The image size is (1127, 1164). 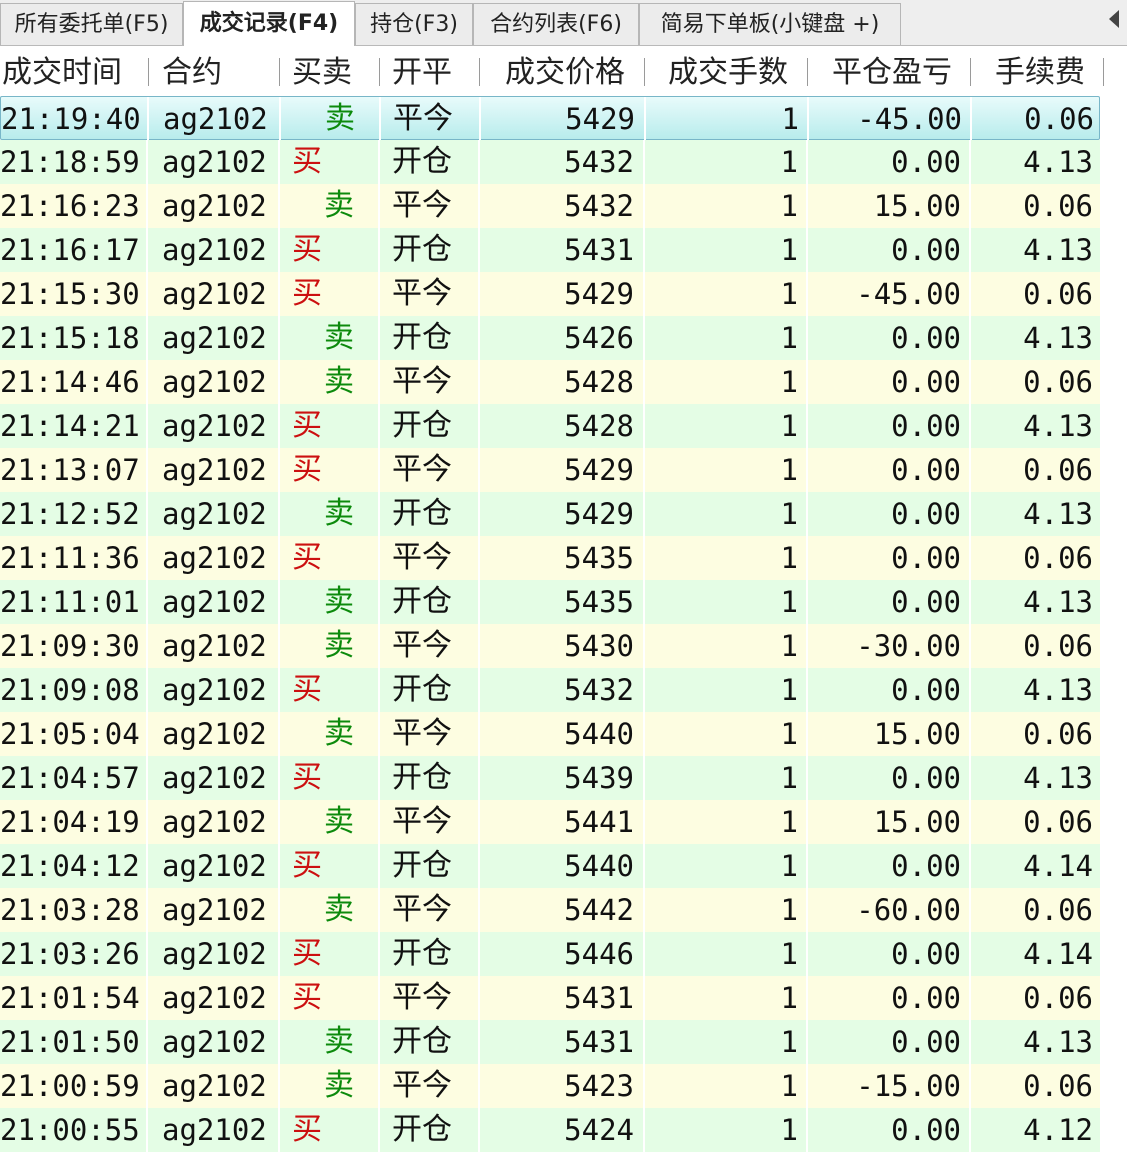 I want to click on tab-trade-records: 成交记录(F4), so click(x=269, y=23).